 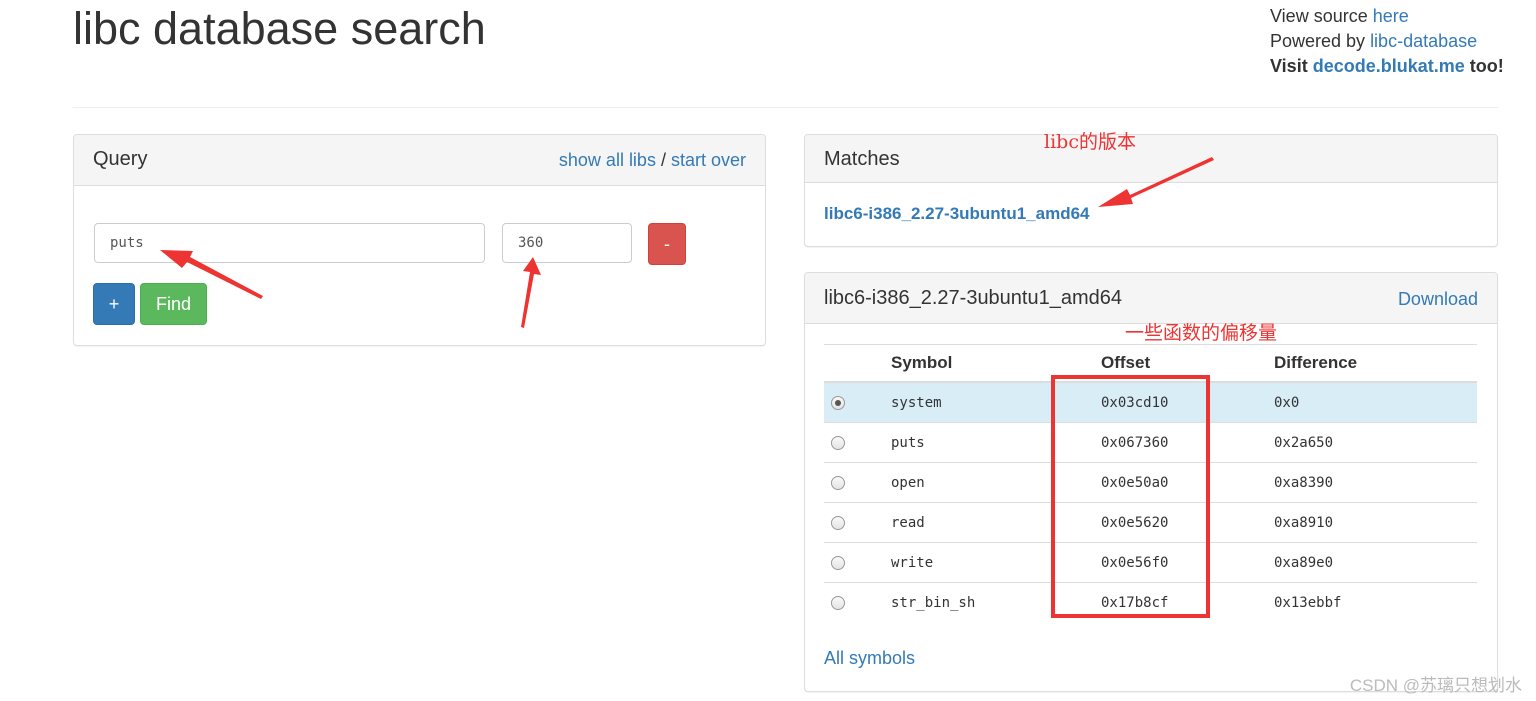 What do you see at coordinates (1156, 182) in the screenshot?
I see `arrow-to-match-result` at bounding box center [1156, 182].